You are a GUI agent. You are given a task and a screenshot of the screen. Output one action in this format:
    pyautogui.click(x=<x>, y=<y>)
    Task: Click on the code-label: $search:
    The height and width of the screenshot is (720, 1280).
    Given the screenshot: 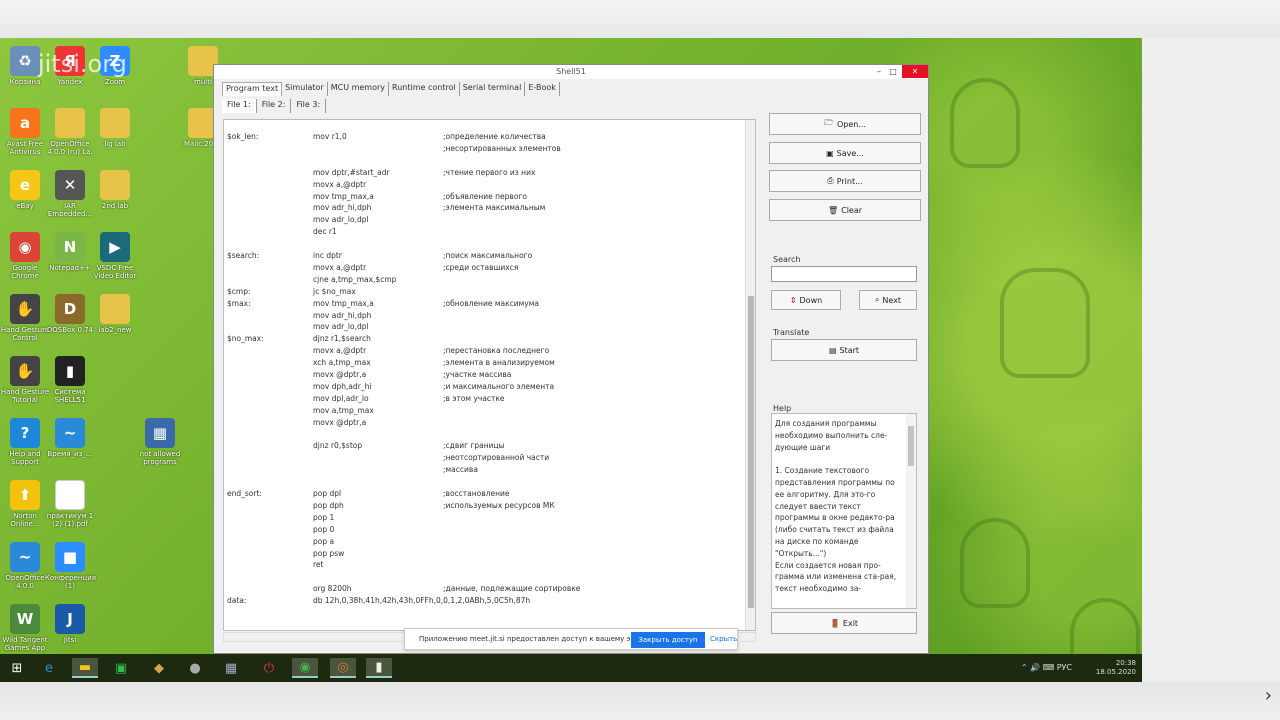 What is the action you would take?
    pyautogui.click(x=243, y=255)
    